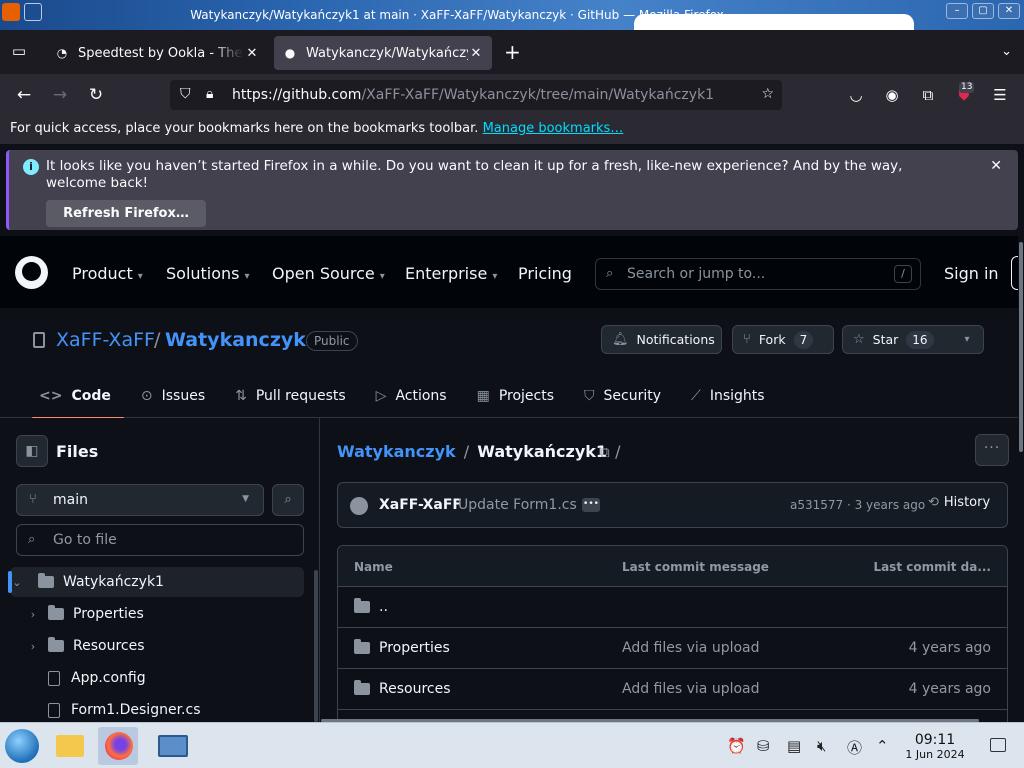 Image resolution: width=1024 pixels, height=768 pixels. Describe the element at coordinates (383, 53) in the screenshot. I see `tab-github: ● Watykanczyk/Watykańczyk1 at main ✕` at that location.